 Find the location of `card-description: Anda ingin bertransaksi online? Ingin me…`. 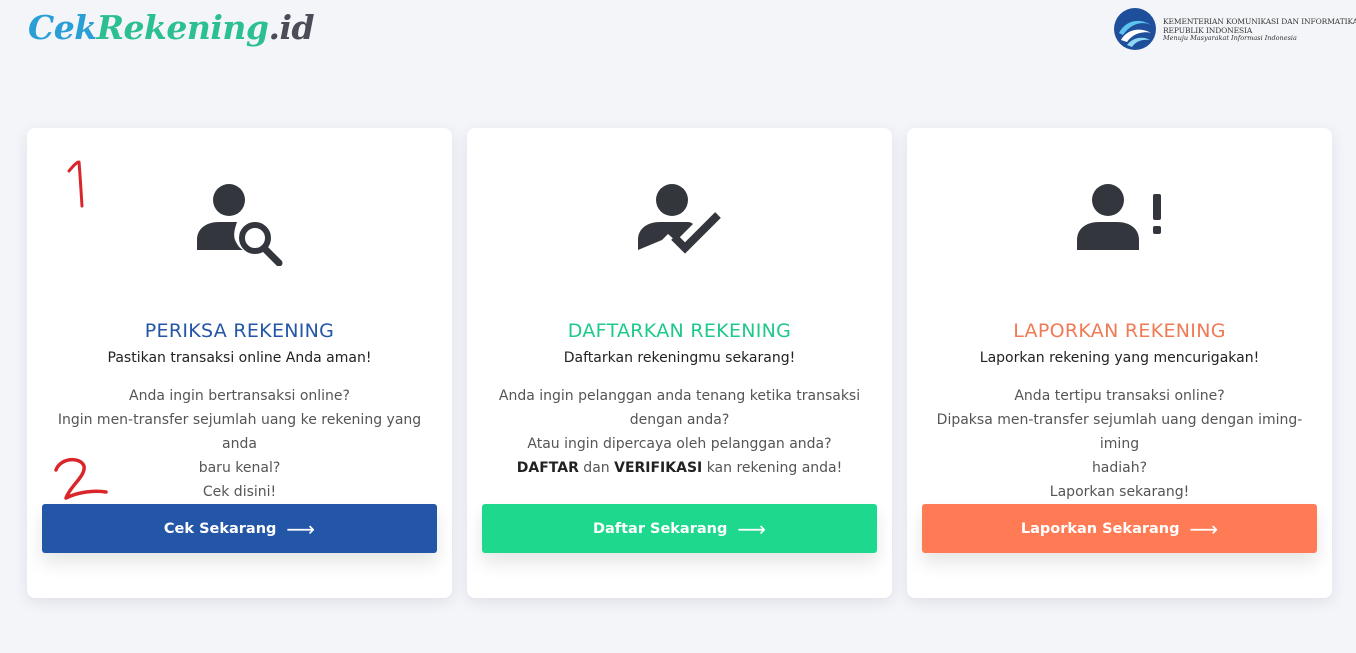

card-description: Anda ingin bertransaksi online? Ingin me… is located at coordinates (239, 444).